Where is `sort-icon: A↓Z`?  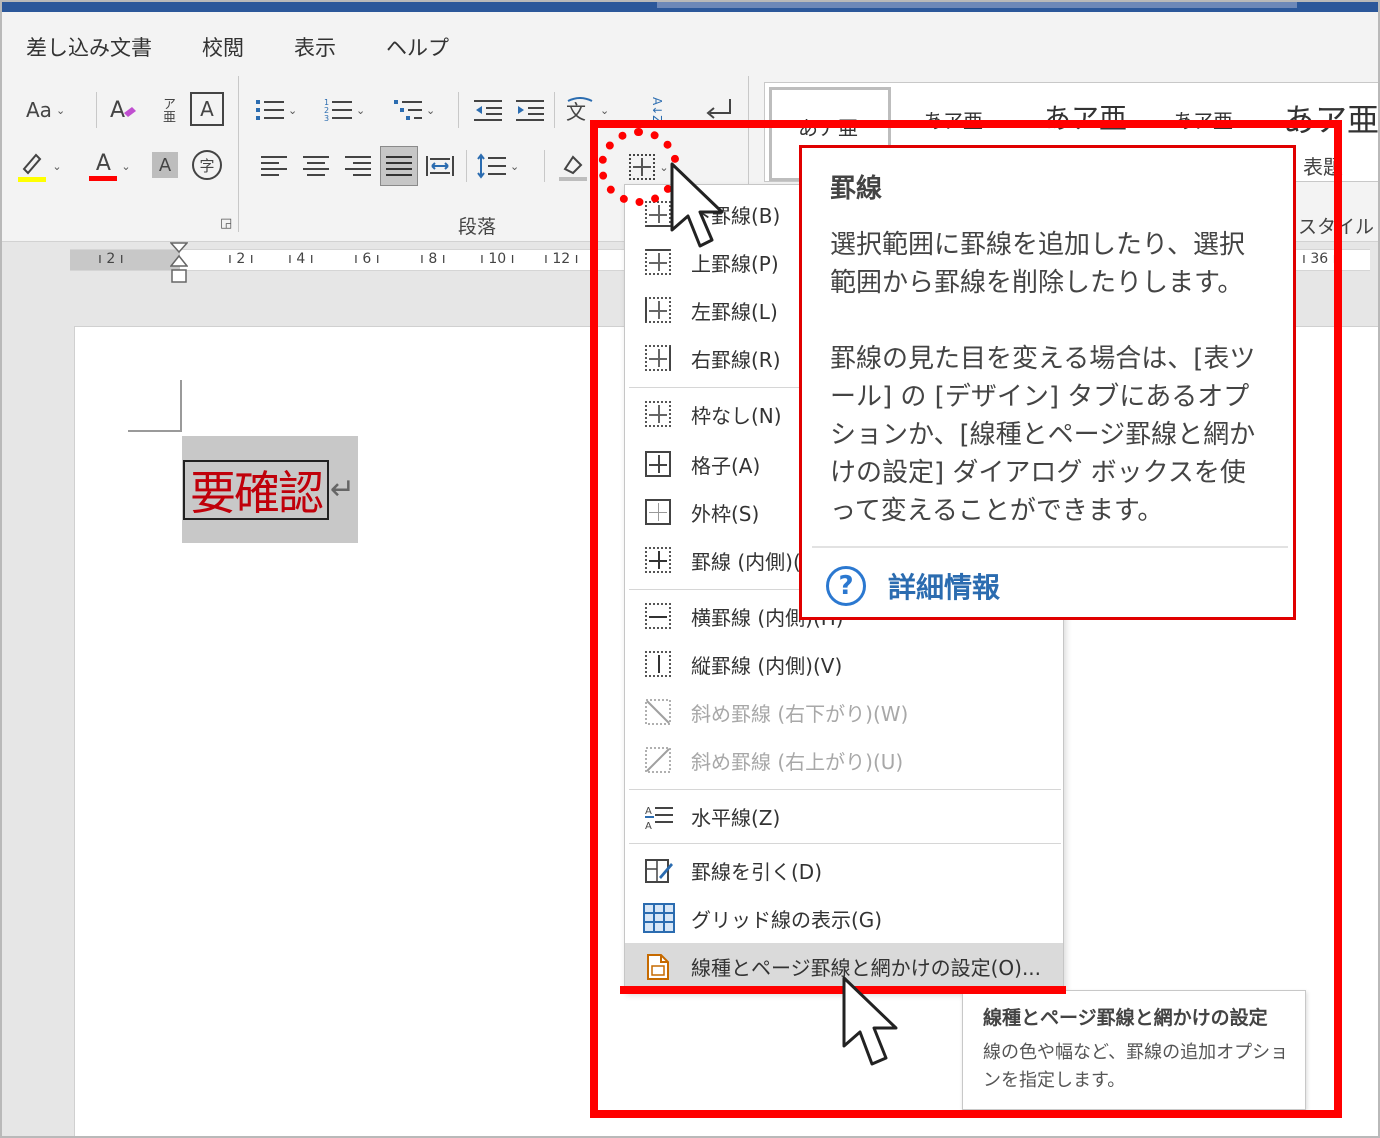
sort-icon: A↓Z is located at coordinates (657, 110).